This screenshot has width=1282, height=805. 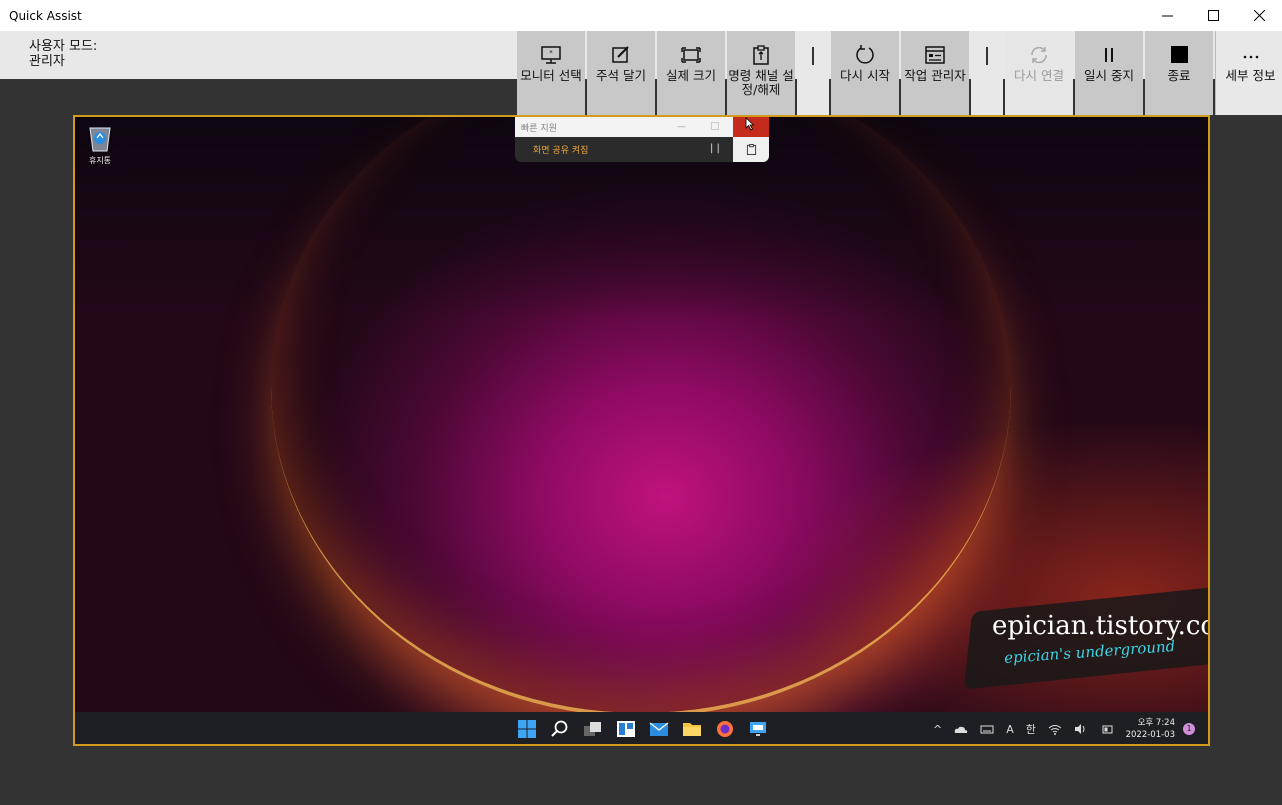 I want to click on minimize-icon, so click(x=1167, y=16).